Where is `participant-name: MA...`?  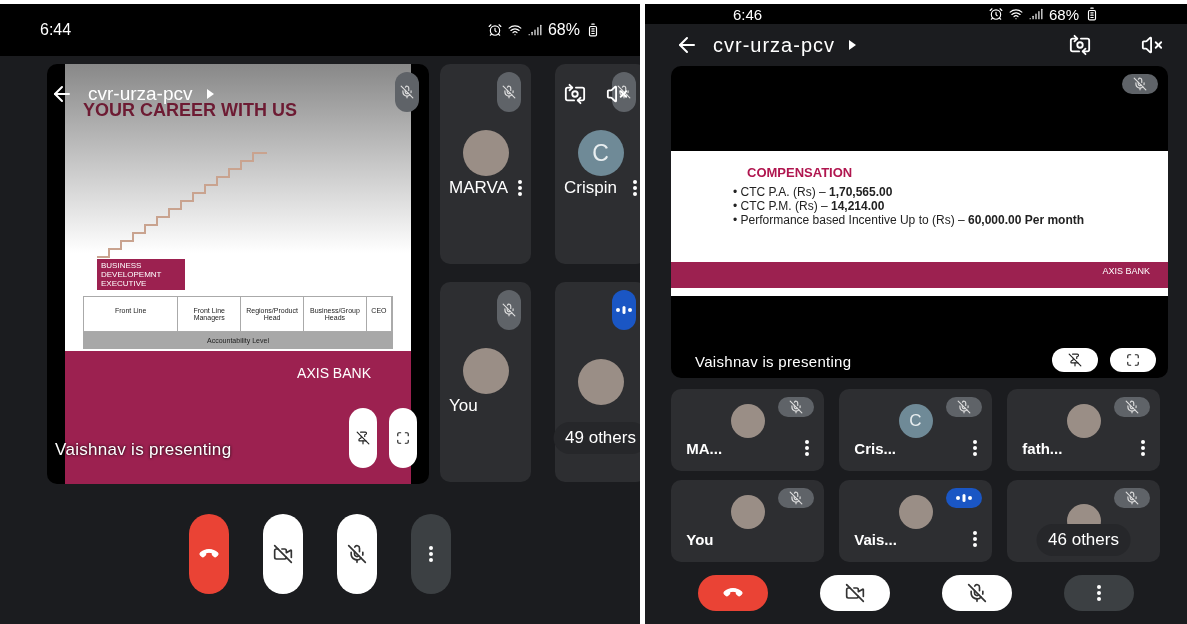
participant-name: MA... is located at coordinates (704, 448).